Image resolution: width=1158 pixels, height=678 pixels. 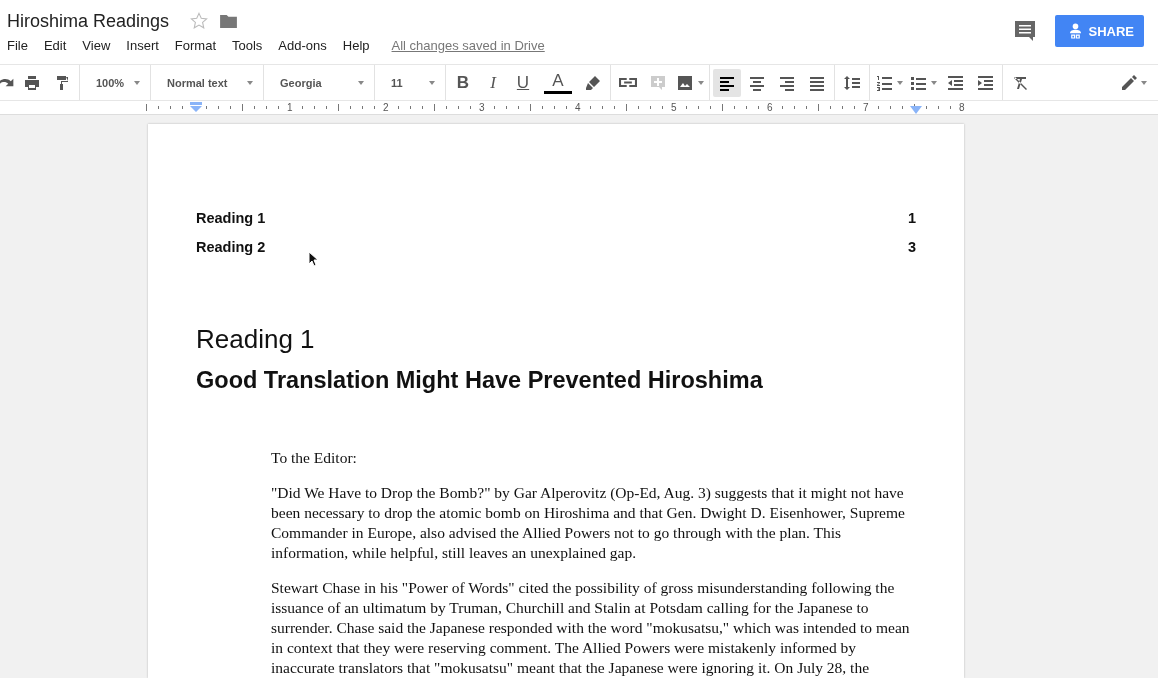 I want to click on underline-button: U, so click(x=523, y=82).